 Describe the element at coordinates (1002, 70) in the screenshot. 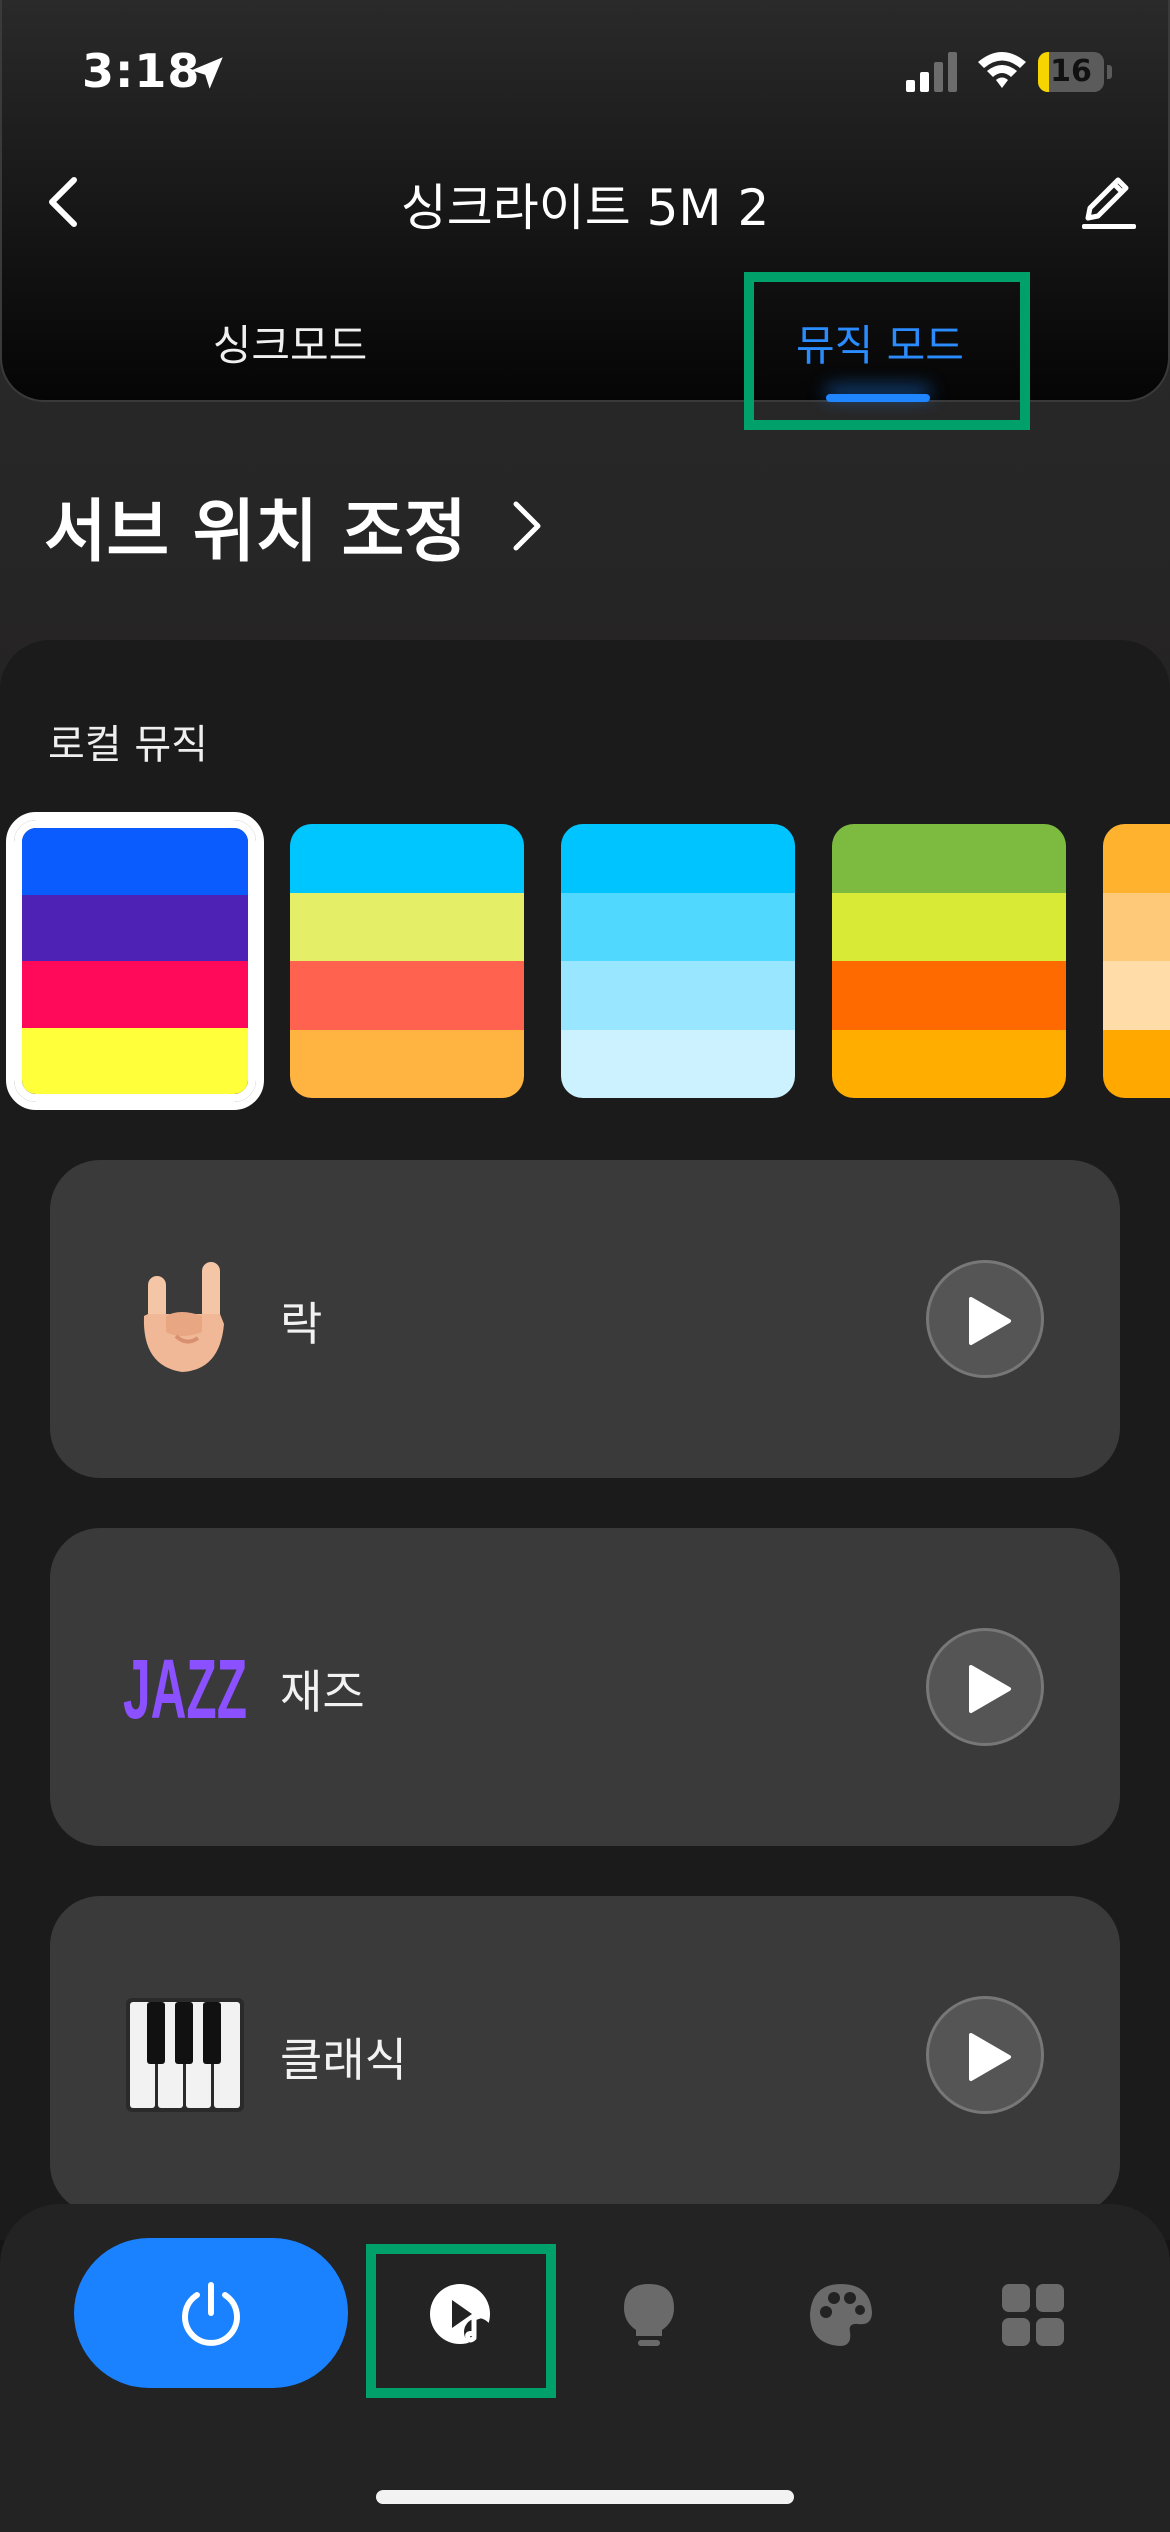

I see `wifi-icon` at that location.